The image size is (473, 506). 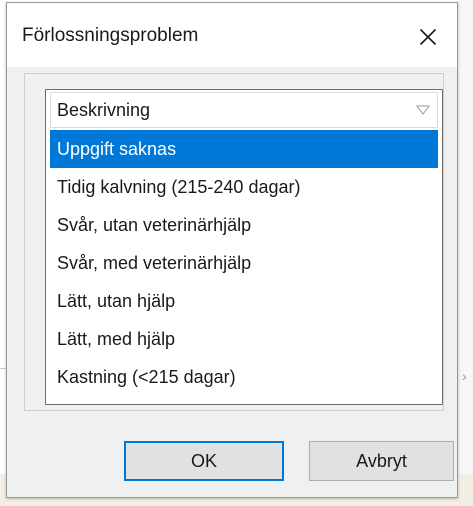 I want to click on list-item-tidig-kalvning: Tidig kalvning (215-240 dagar), so click(x=244, y=187).